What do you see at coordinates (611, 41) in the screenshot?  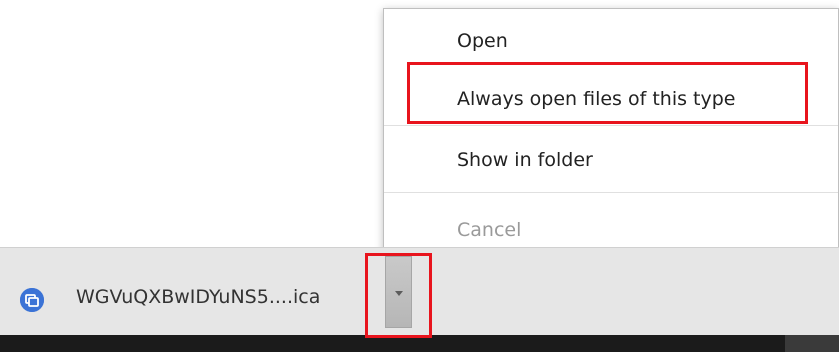 I see `menu-item-open: Open` at bounding box center [611, 41].